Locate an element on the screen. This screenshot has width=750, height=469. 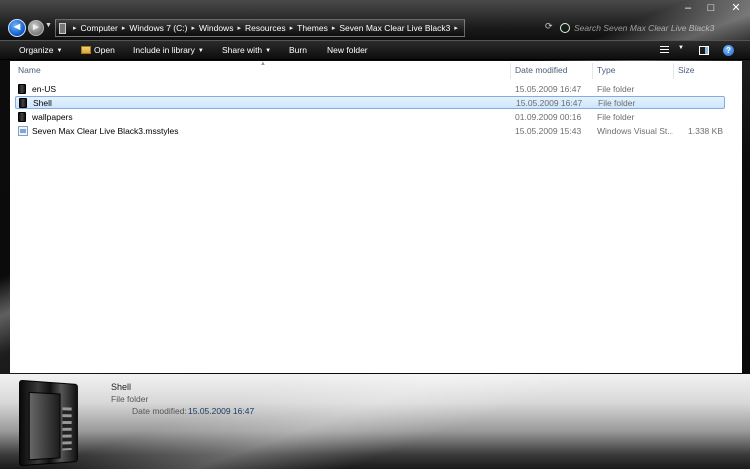
msstyles-file-icon is located at coordinates (23, 131).